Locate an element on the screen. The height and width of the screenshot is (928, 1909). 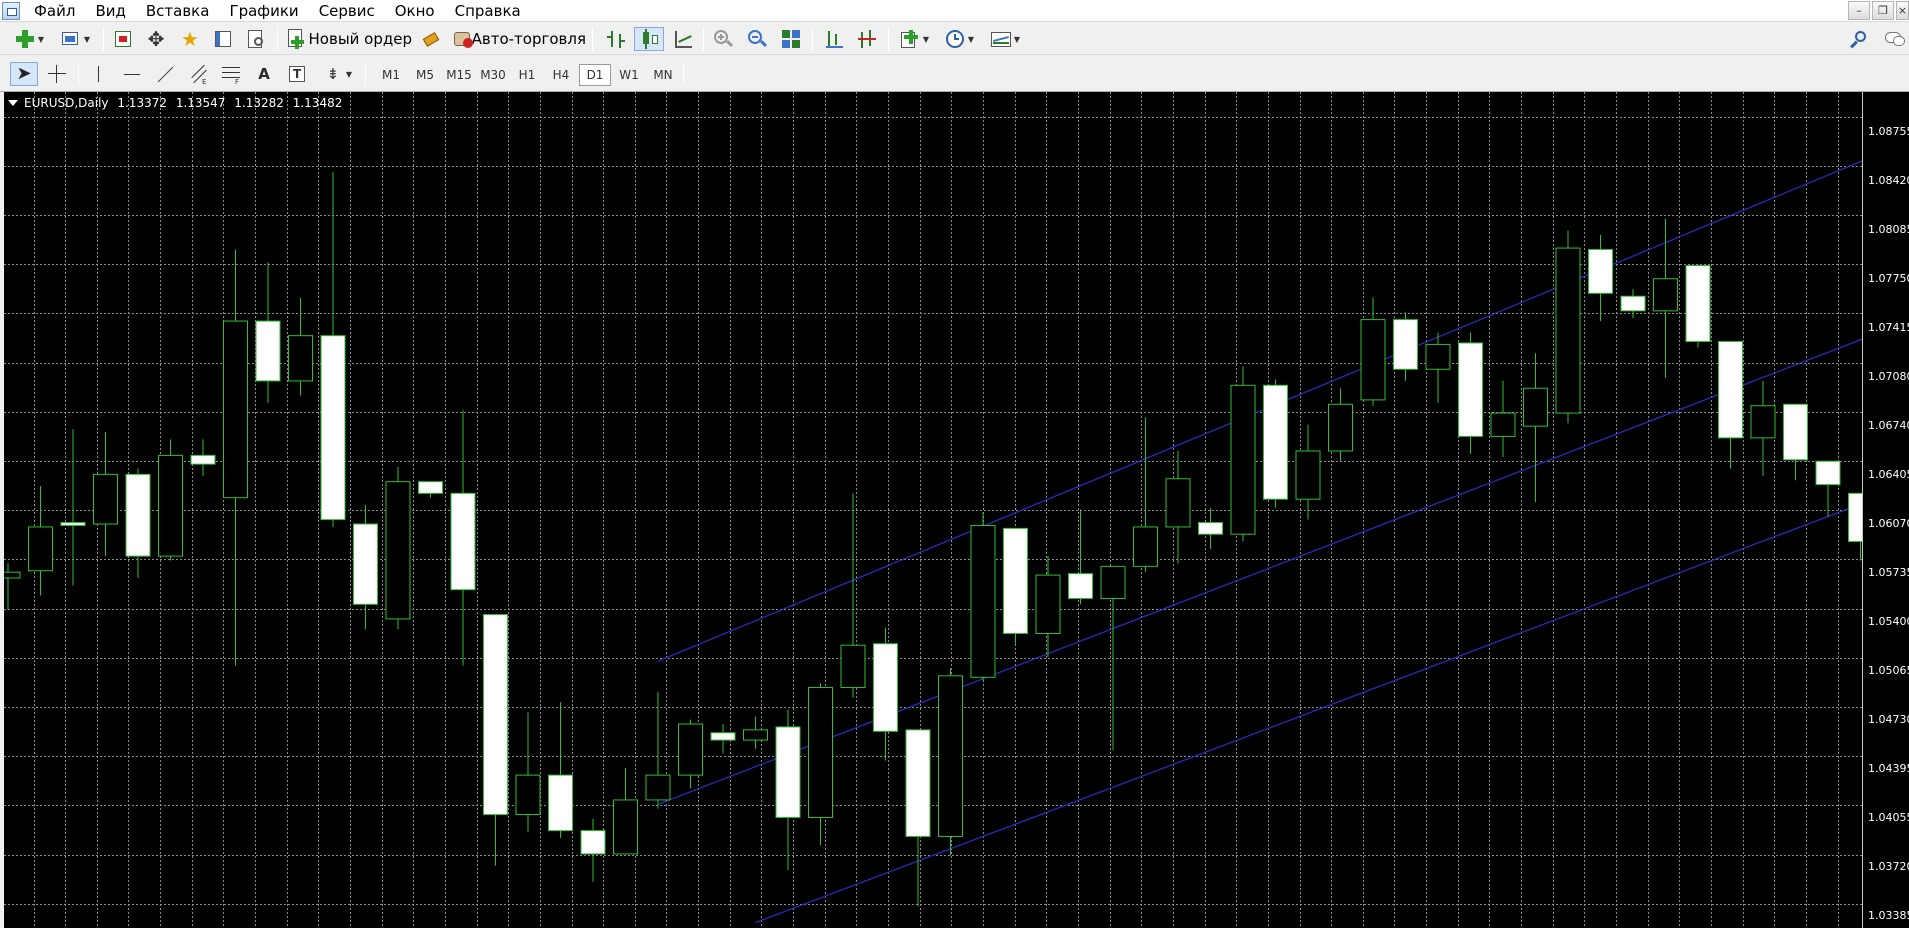
chat-button is located at coordinates (1894, 39).